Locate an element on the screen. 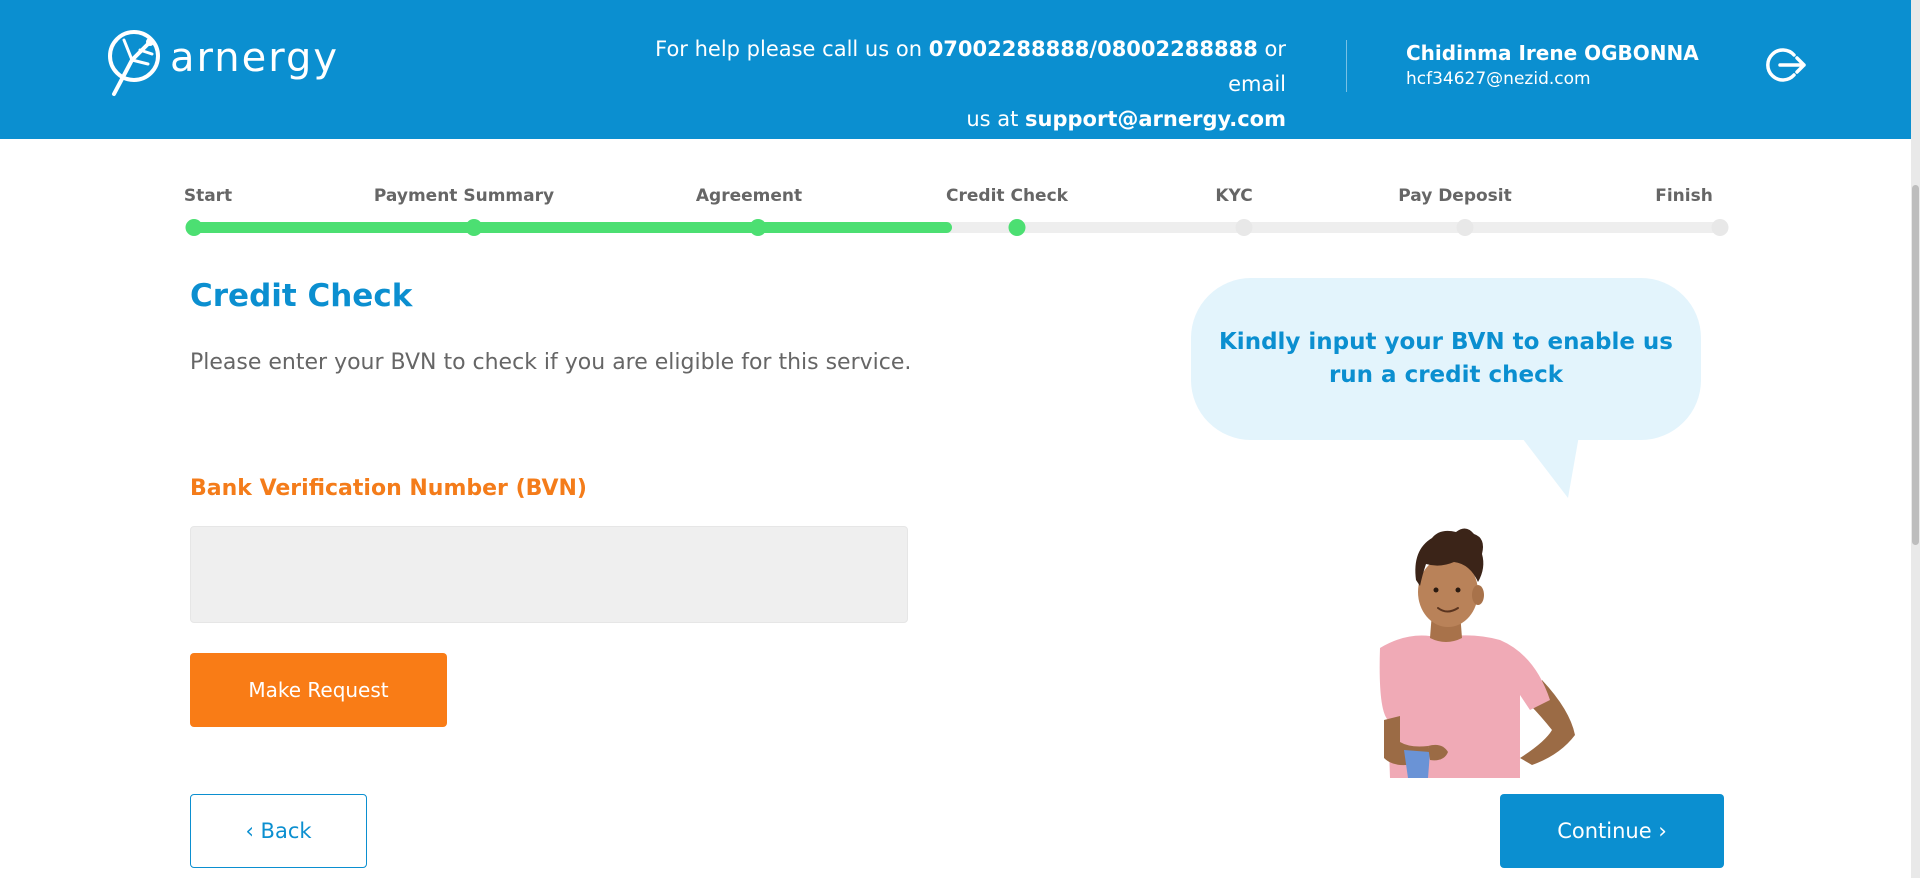 Image resolution: width=1920 pixels, height=878 pixels. bvn-field-label: Bank Verification Number (BVN) is located at coordinates (388, 488).